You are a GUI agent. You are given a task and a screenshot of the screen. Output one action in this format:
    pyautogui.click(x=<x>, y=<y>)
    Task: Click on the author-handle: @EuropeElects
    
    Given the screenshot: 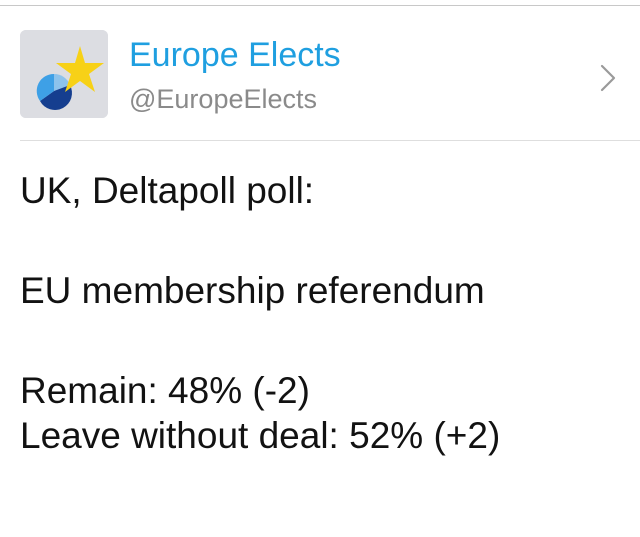 What is the action you would take?
    pyautogui.click(x=223, y=99)
    